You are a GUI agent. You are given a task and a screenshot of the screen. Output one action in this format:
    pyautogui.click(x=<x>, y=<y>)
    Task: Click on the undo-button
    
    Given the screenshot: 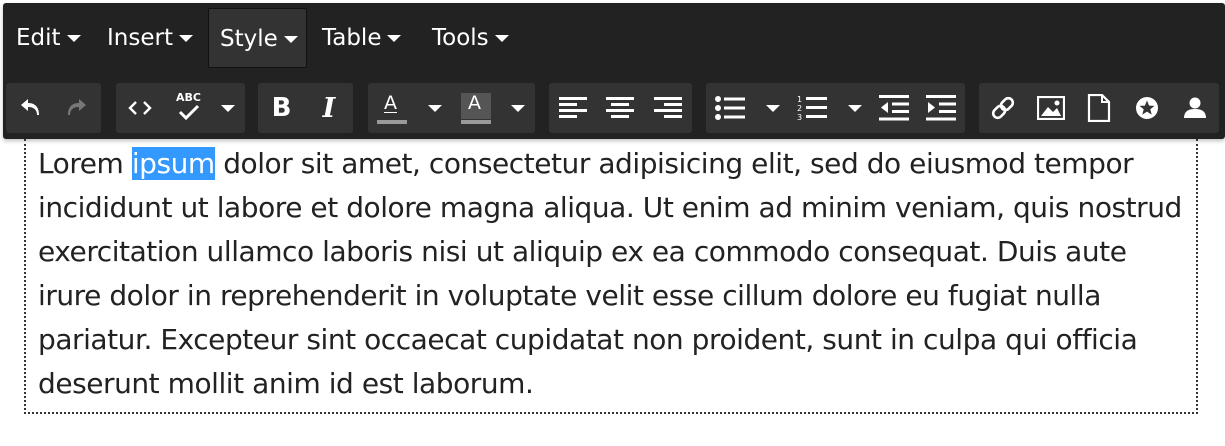 What is the action you would take?
    pyautogui.click(x=29, y=108)
    